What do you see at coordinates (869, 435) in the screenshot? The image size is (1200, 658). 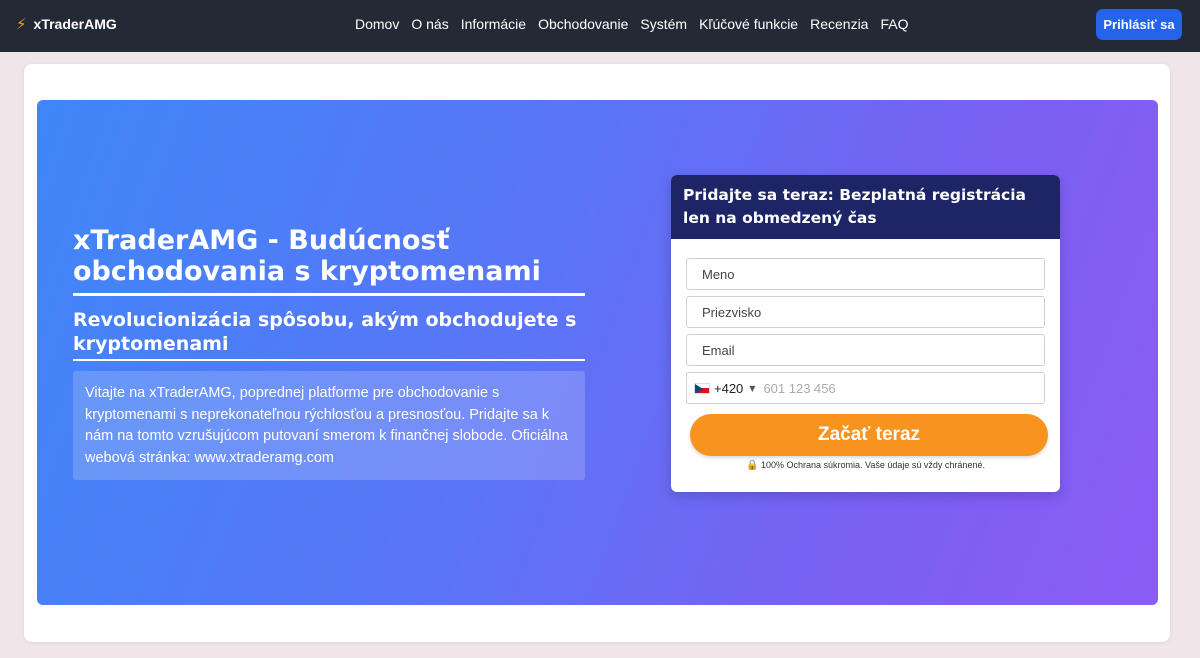 I see `start-now-button: Začať teraz` at bounding box center [869, 435].